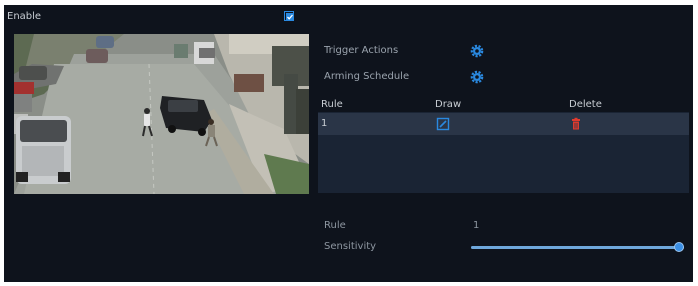 Image resolution: width=698 pixels, height=286 pixels. What do you see at coordinates (679, 247) in the screenshot?
I see `slider-thumb` at bounding box center [679, 247].